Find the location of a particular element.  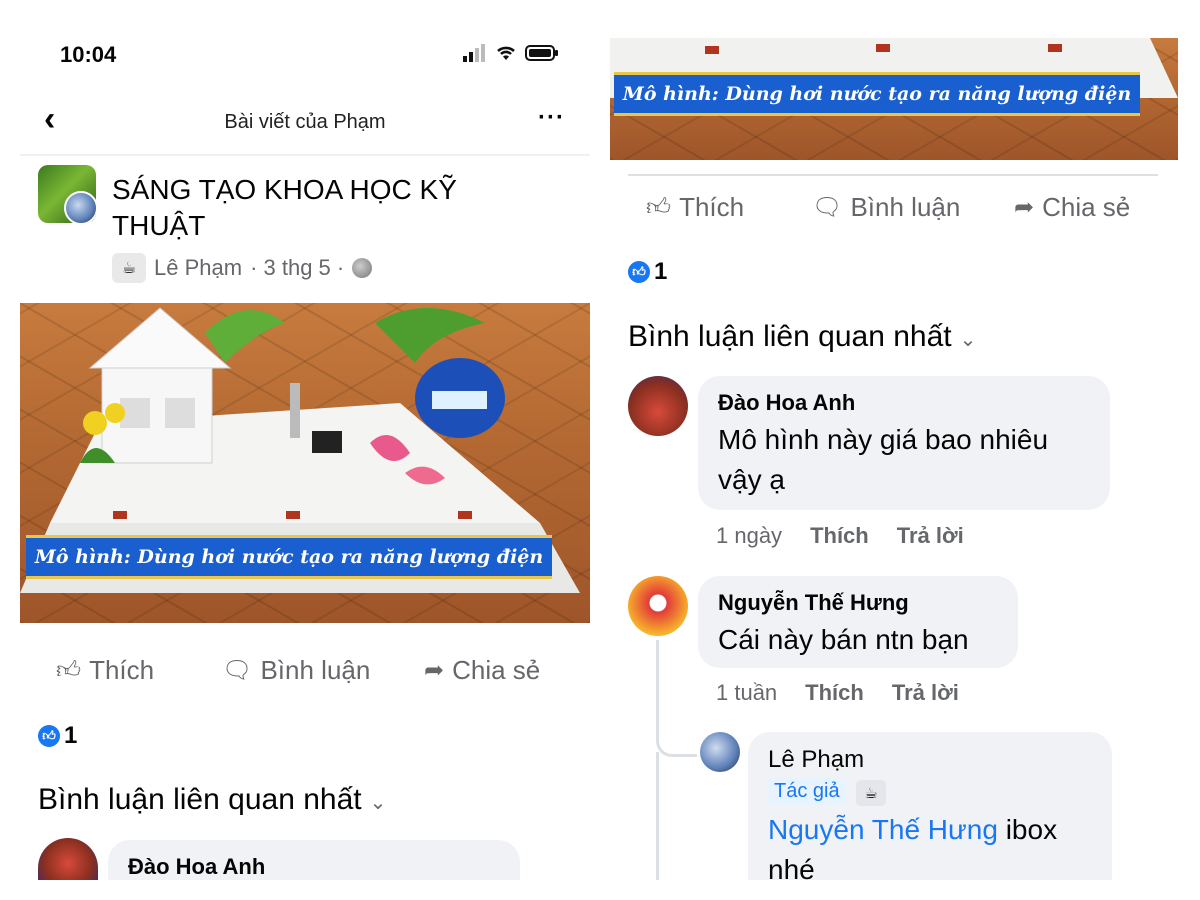

group-name: SÁNG TẠO KHOA HỌC KỸ THUẬT is located at coordinates (307, 208).